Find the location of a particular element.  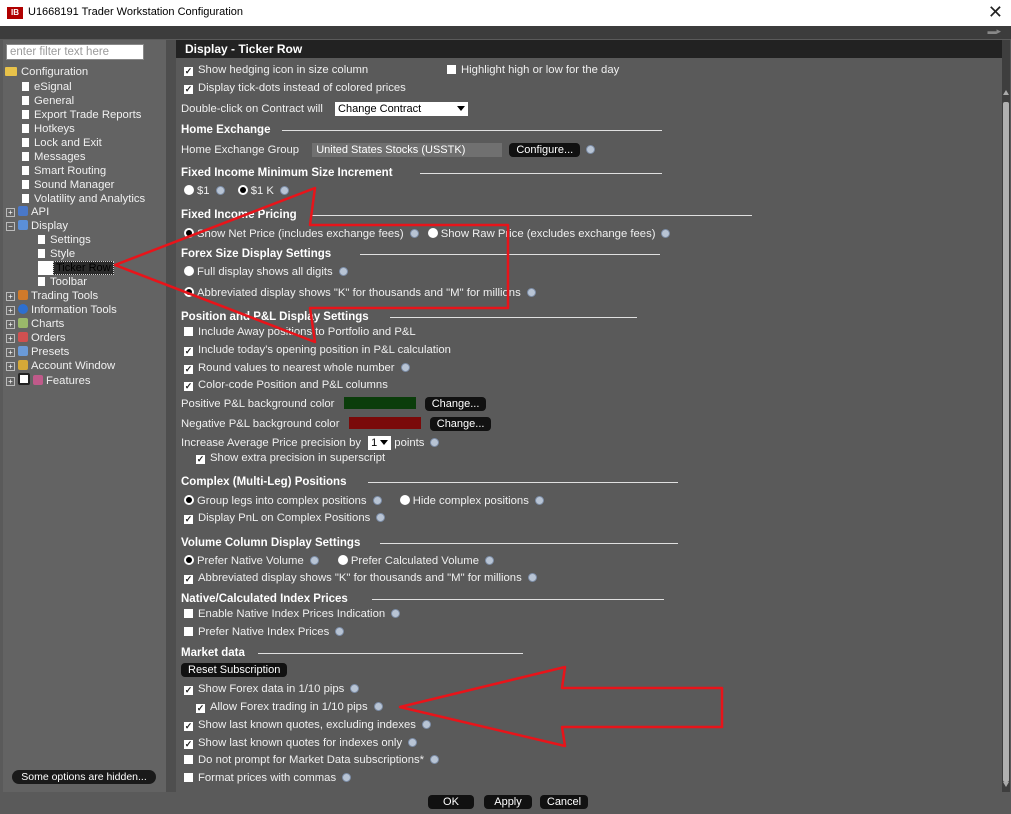

tree-item-hotkeys: Hotkeys is located at coordinates (48, 129).